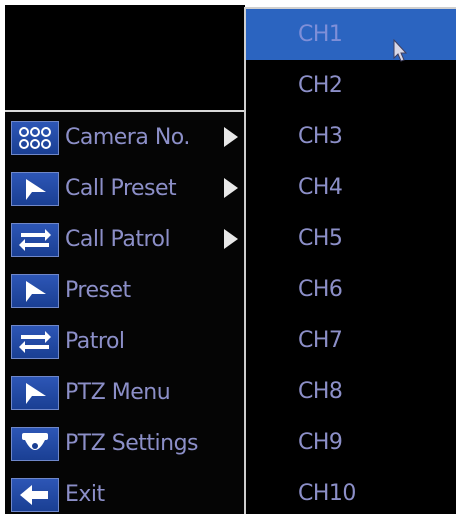  I want to click on menu-item-label: Preset, so click(98, 290).